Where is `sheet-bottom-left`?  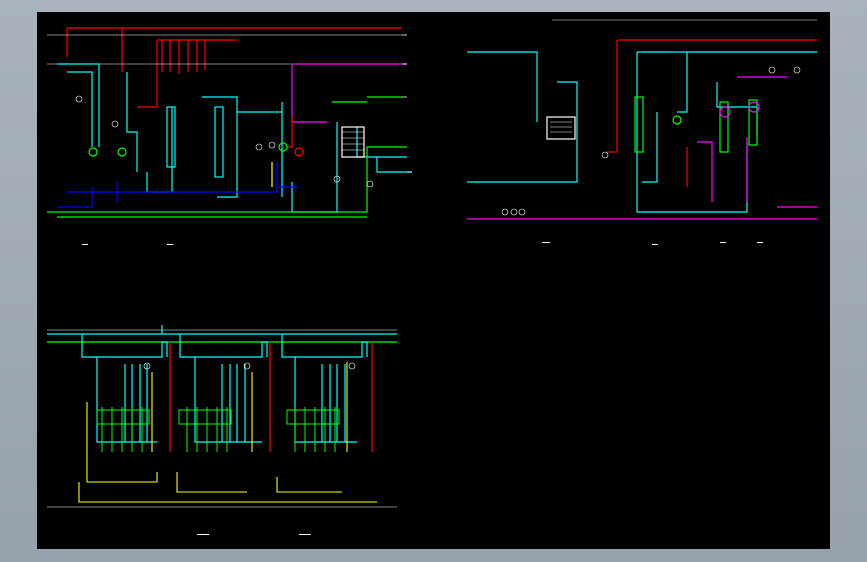
sheet-bottom-left is located at coordinates (222, 416).